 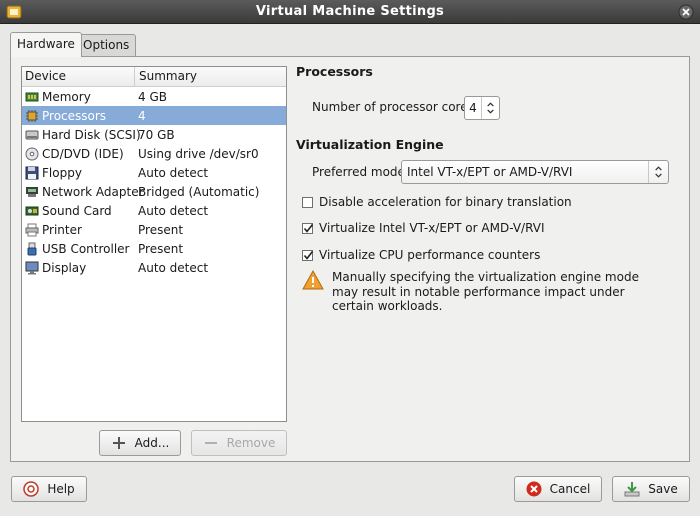 What do you see at coordinates (32, 267) in the screenshot?
I see `display-icon` at bounding box center [32, 267].